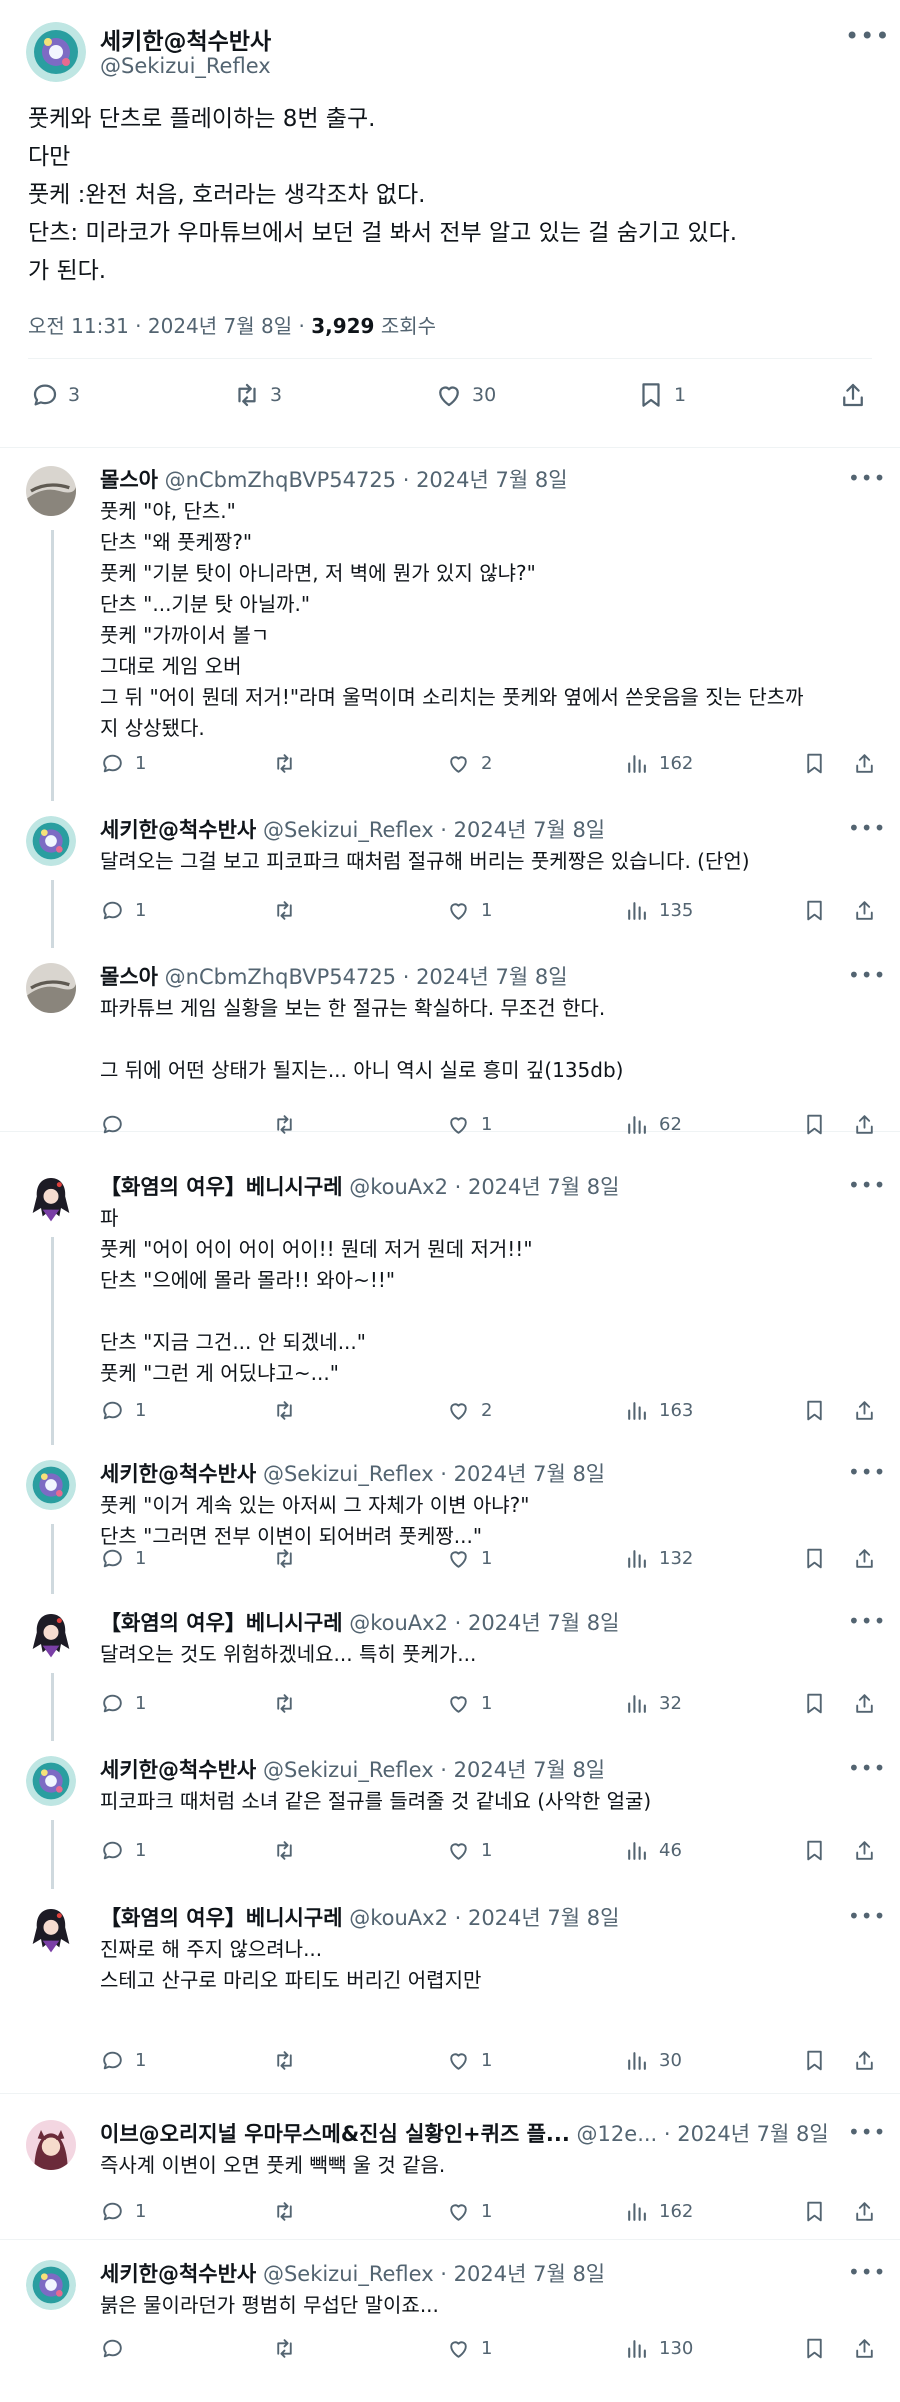 This screenshot has height=2402, width=900. What do you see at coordinates (653, 2060) in the screenshot?
I see `views-button: 30` at bounding box center [653, 2060].